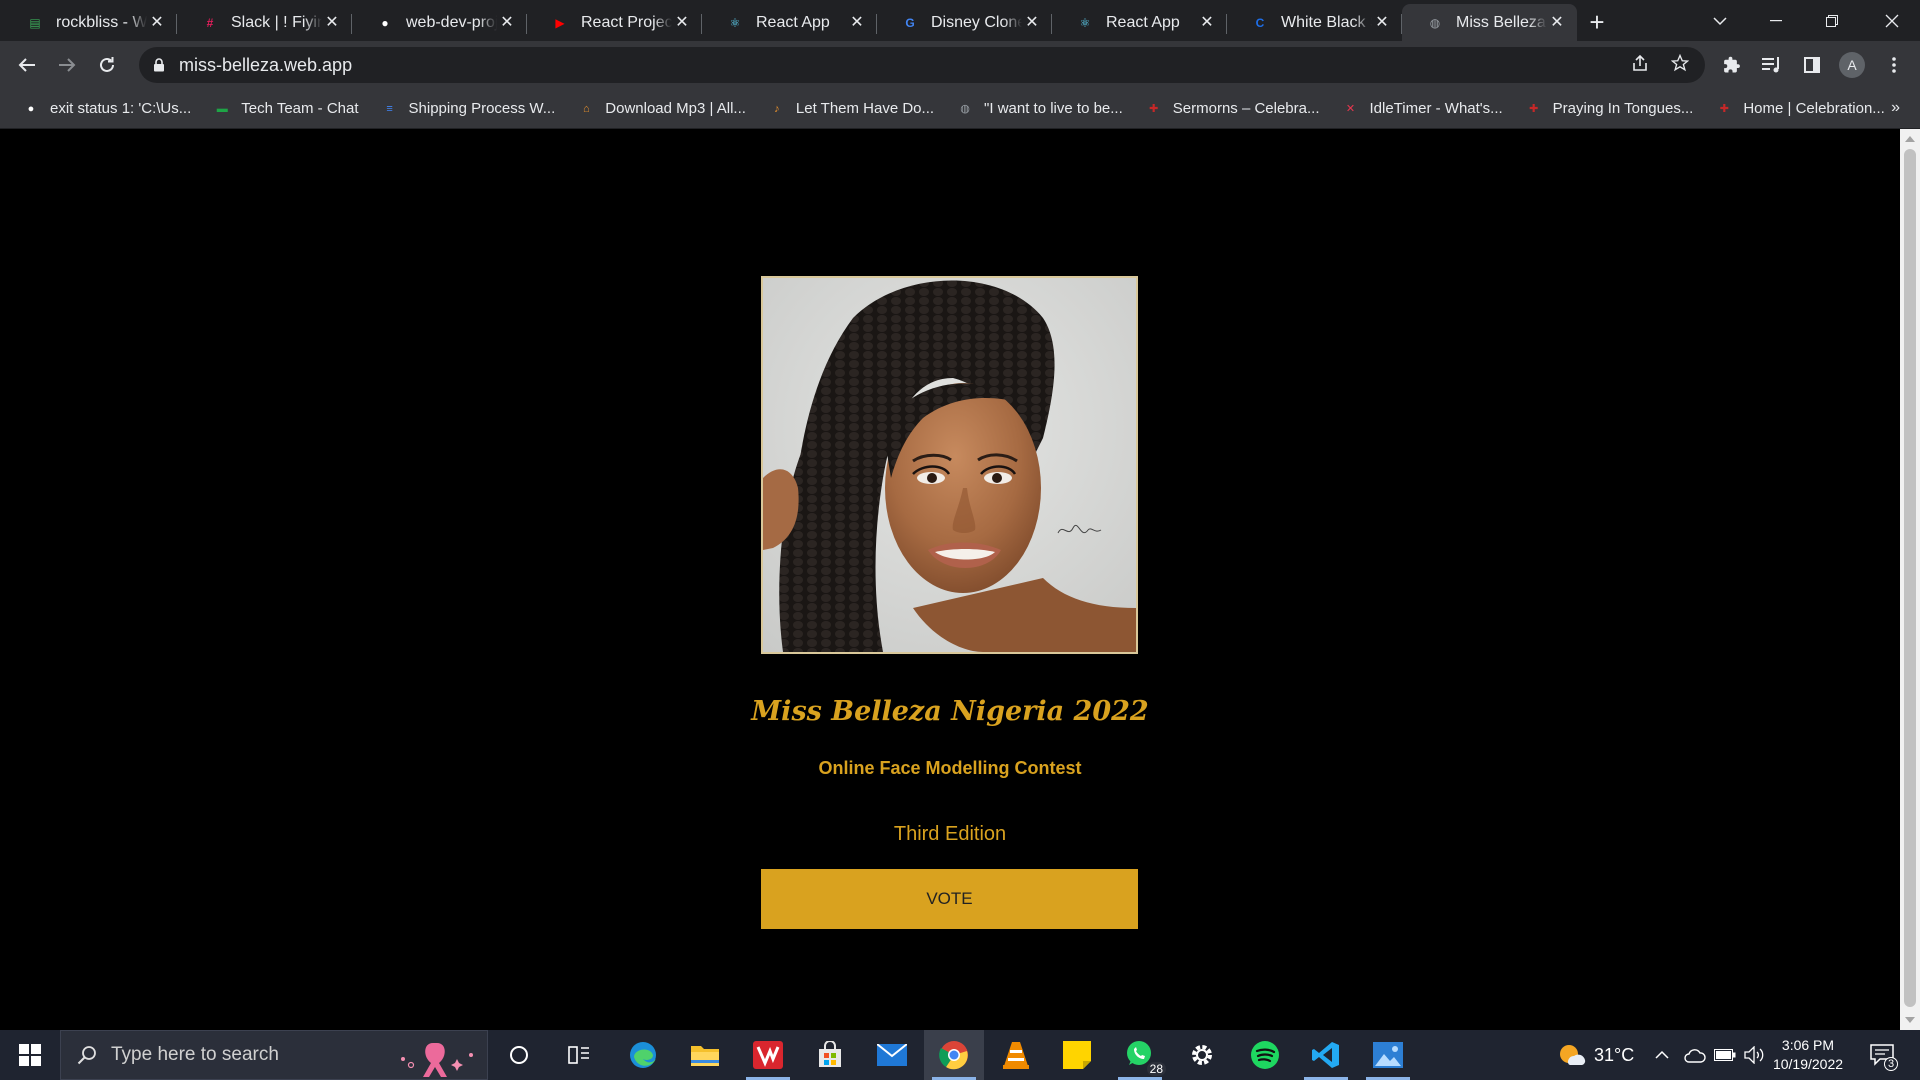 The image size is (1920, 1080). I want to click on browser-tab: ▶ React Project T✕, so click(614, 22).